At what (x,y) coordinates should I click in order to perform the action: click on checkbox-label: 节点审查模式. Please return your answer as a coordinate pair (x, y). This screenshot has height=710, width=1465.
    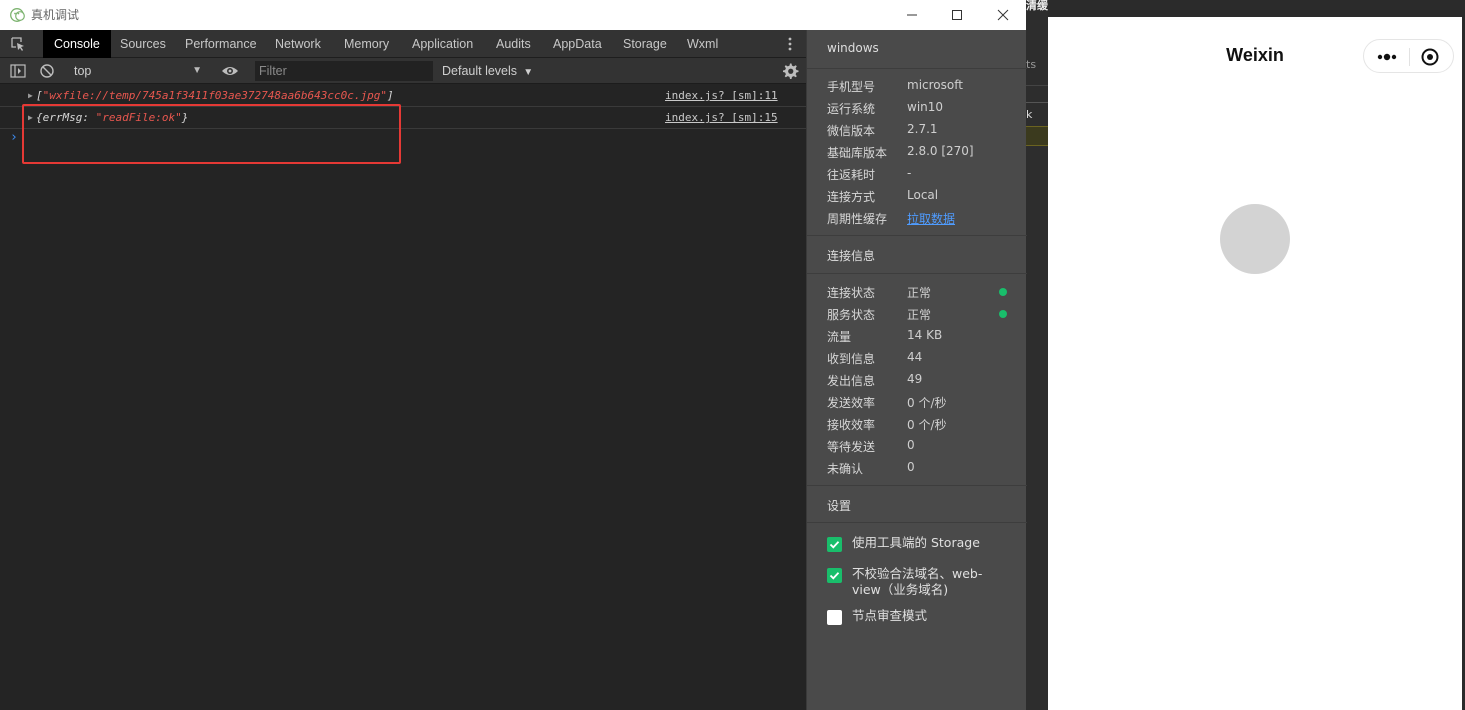
    Looking at the image, I should click on (890, 615).